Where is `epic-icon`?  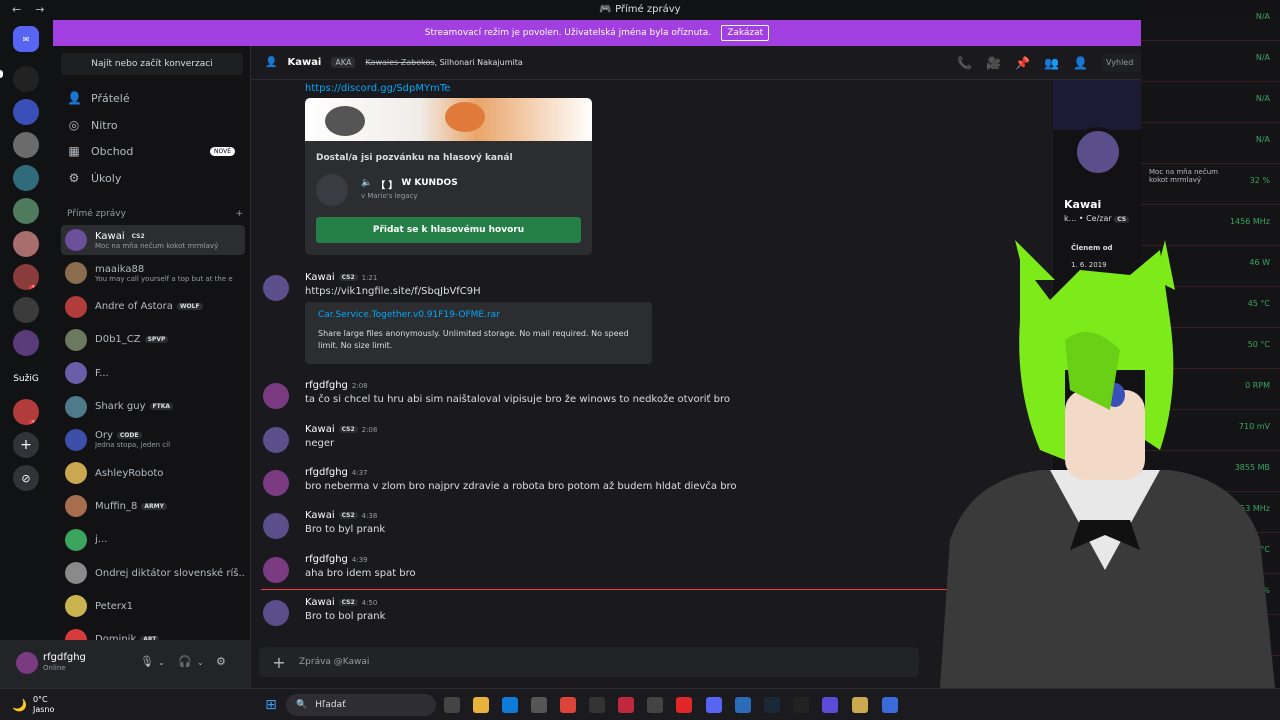 epic-icon is located at coordinates (801, 705).